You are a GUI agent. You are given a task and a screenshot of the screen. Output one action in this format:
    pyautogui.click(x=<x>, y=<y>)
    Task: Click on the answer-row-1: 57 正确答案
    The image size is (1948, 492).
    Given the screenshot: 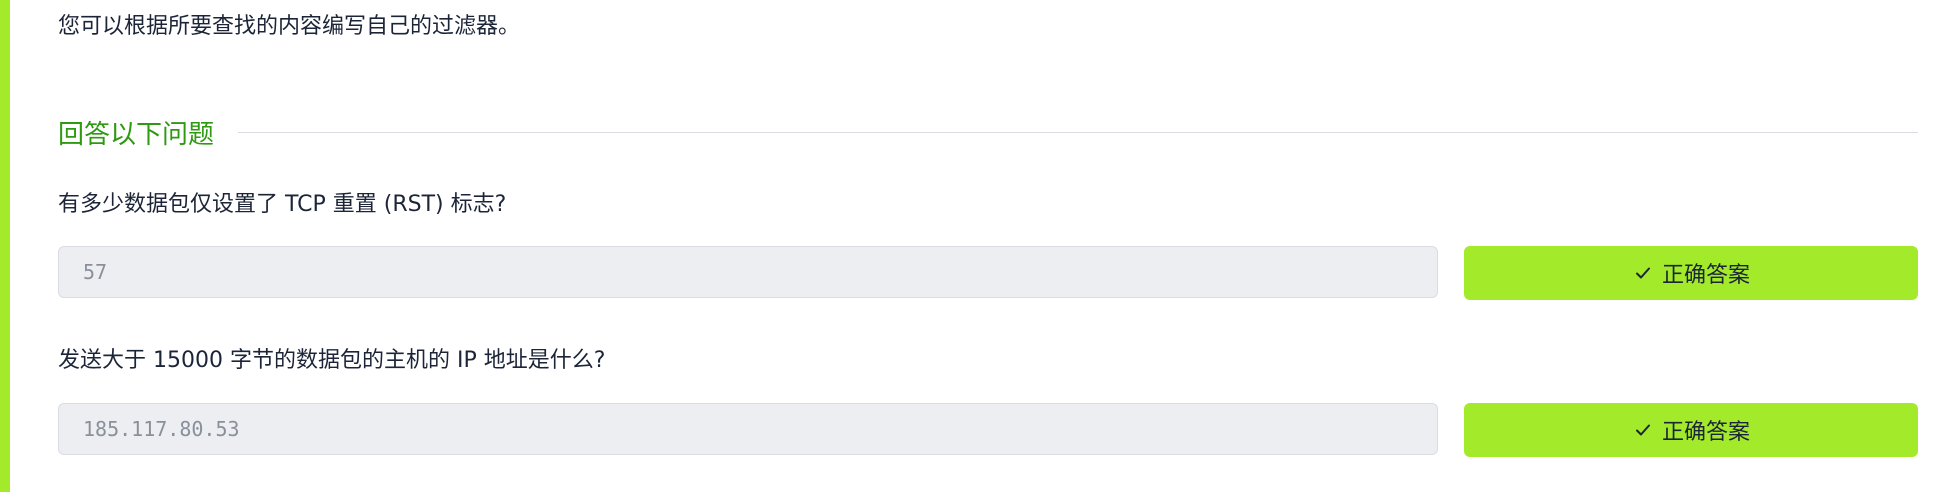 What is the action you would take?
    pyautogui.click(x=988, y=273)
    